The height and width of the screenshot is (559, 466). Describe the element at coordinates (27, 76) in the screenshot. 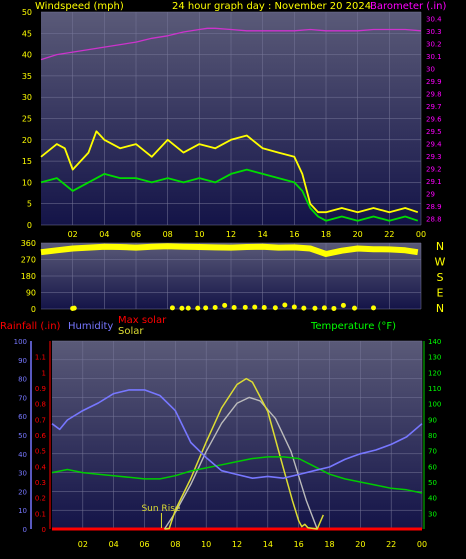

I see `windspeed-tick-label: 35` at that location.